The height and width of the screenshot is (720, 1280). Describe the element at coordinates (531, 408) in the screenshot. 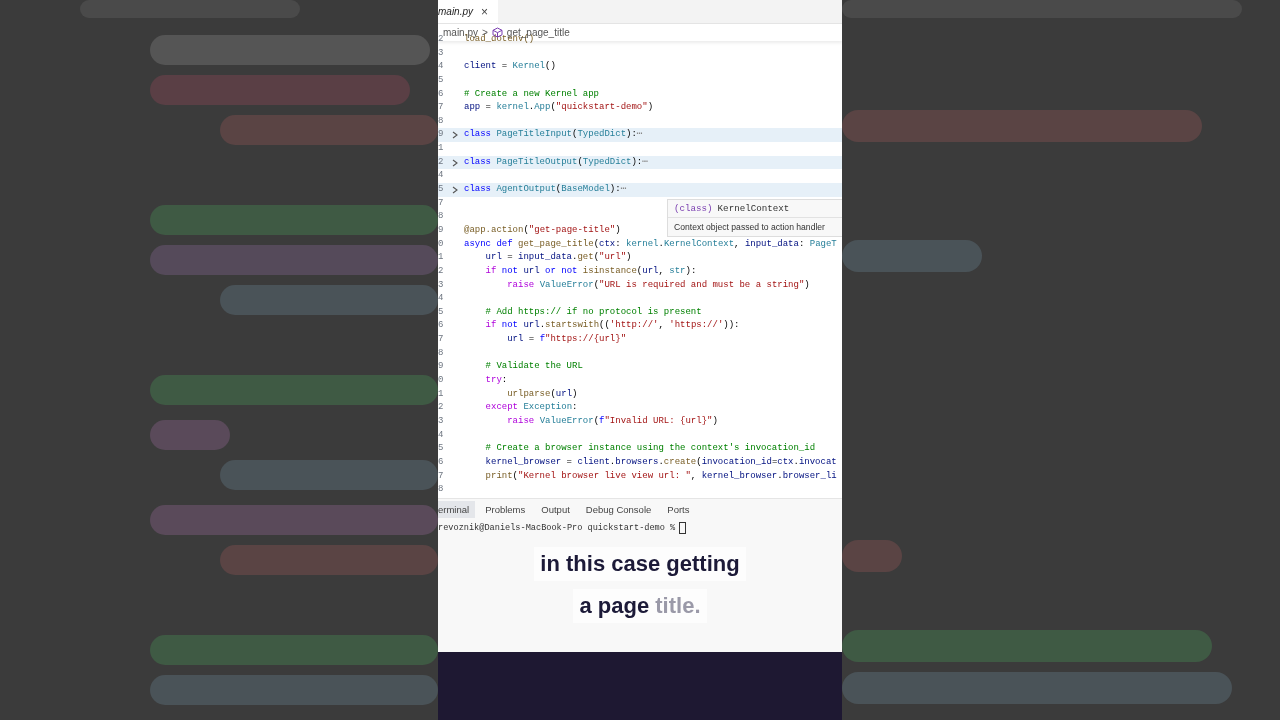

I see `code-line: except Exception:` at that location.